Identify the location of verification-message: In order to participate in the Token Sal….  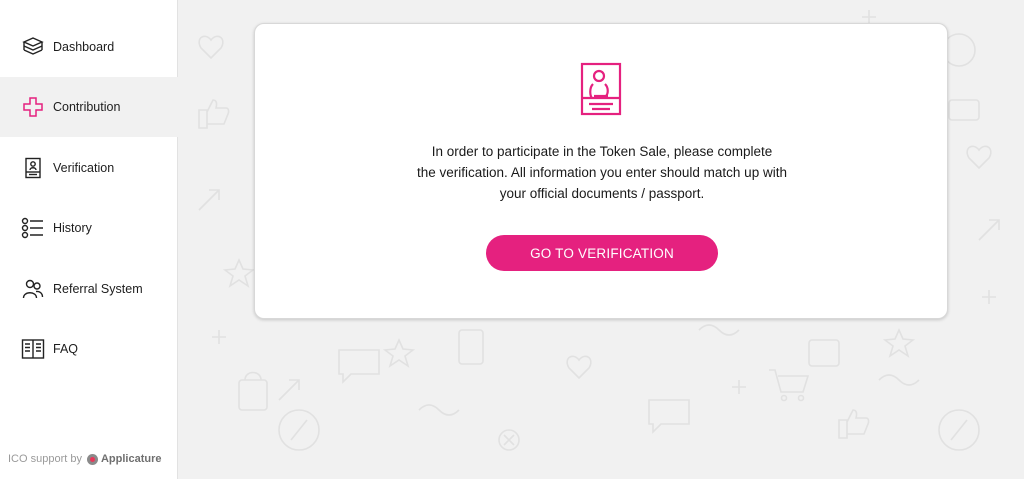
(602, 172).